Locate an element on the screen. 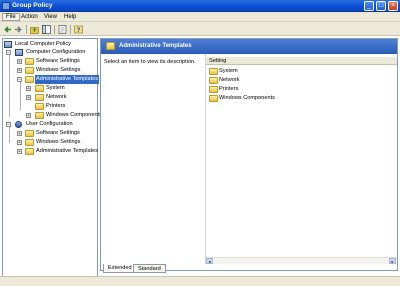 The width and height of the screenshot is (400, 286). tree-item-user-configuration: − User Configuration is located at coordinates (51, 124).